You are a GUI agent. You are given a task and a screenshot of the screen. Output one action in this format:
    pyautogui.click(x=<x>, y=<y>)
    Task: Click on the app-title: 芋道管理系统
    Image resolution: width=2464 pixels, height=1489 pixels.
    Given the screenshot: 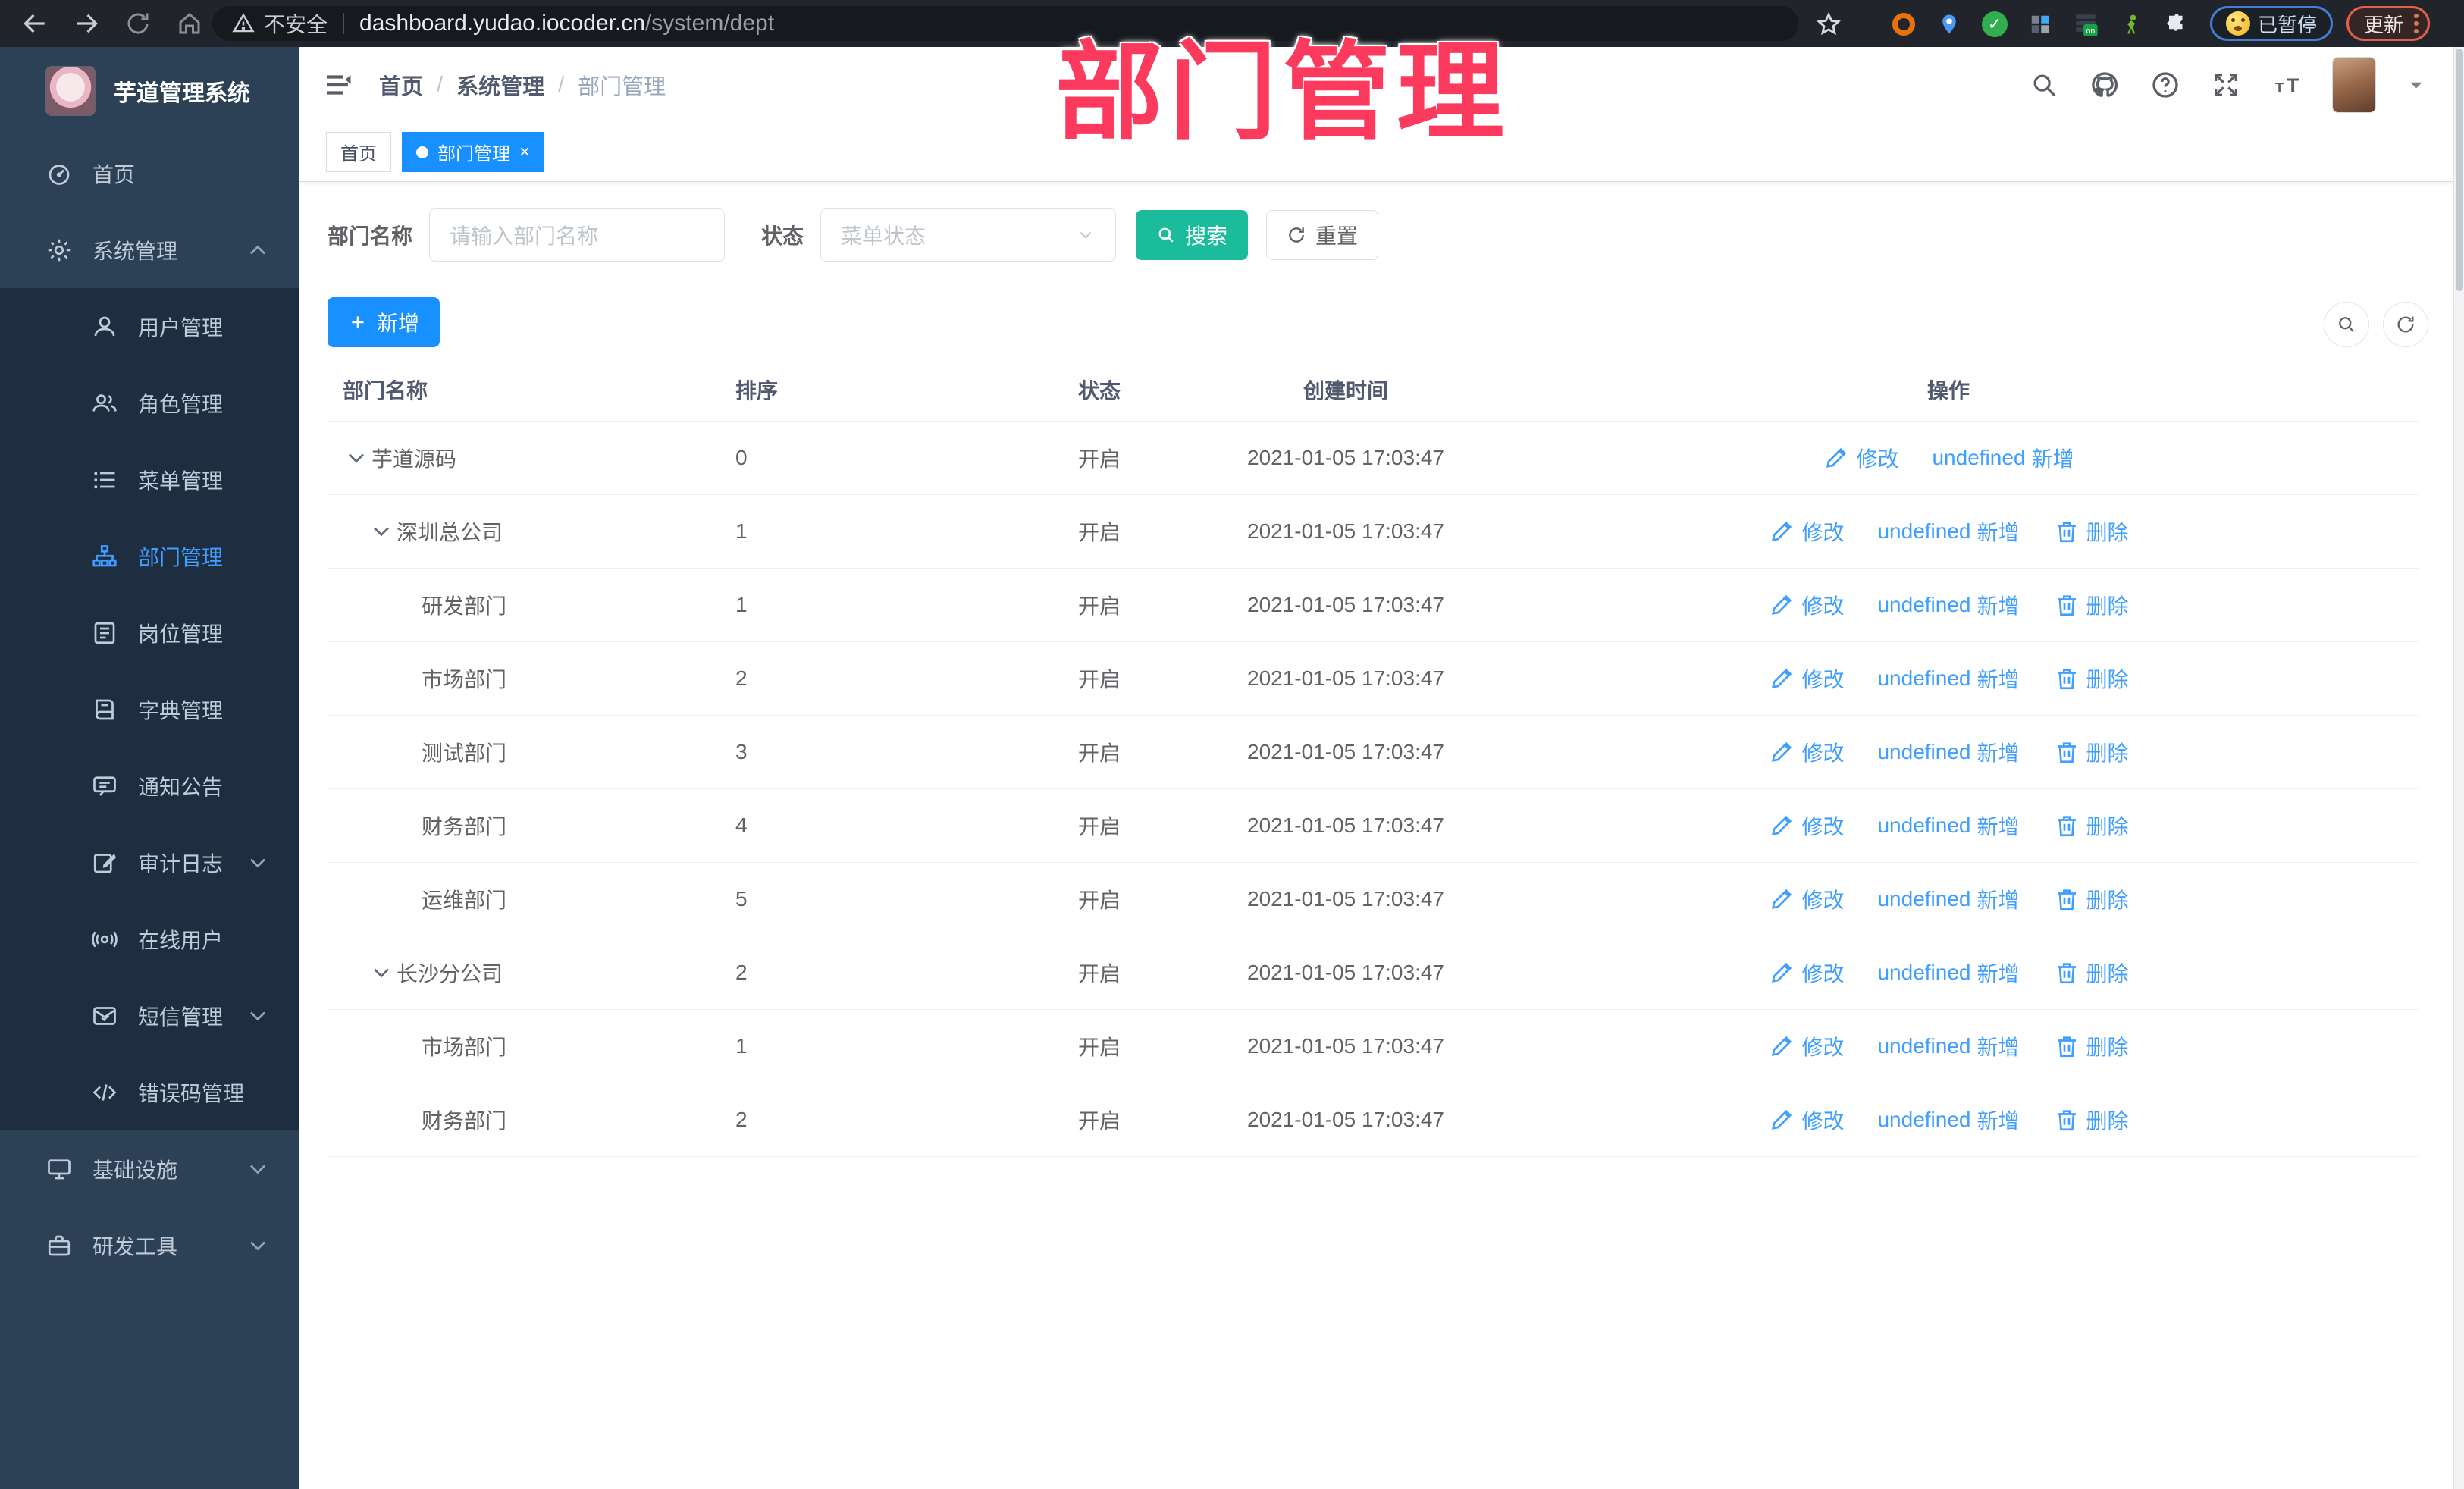 What is the action you would take?
    pyautogui.click(x=182, y=93)
    